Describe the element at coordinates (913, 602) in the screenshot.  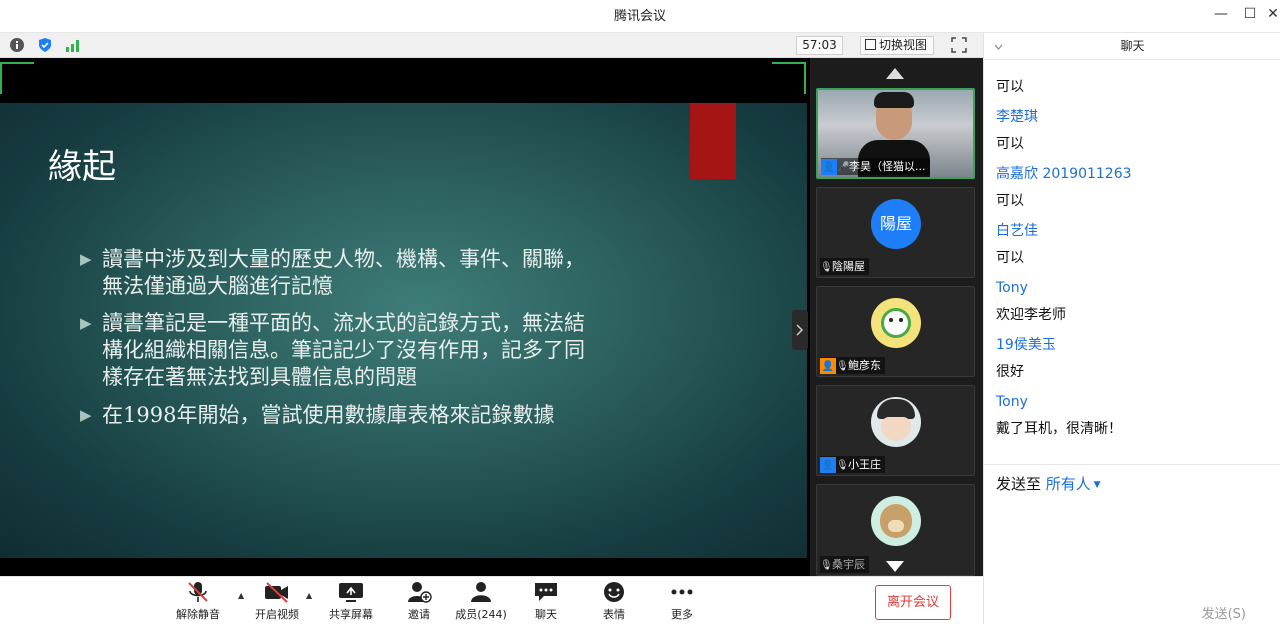
I see `leave-meeting-button: 离开会议` at that location.